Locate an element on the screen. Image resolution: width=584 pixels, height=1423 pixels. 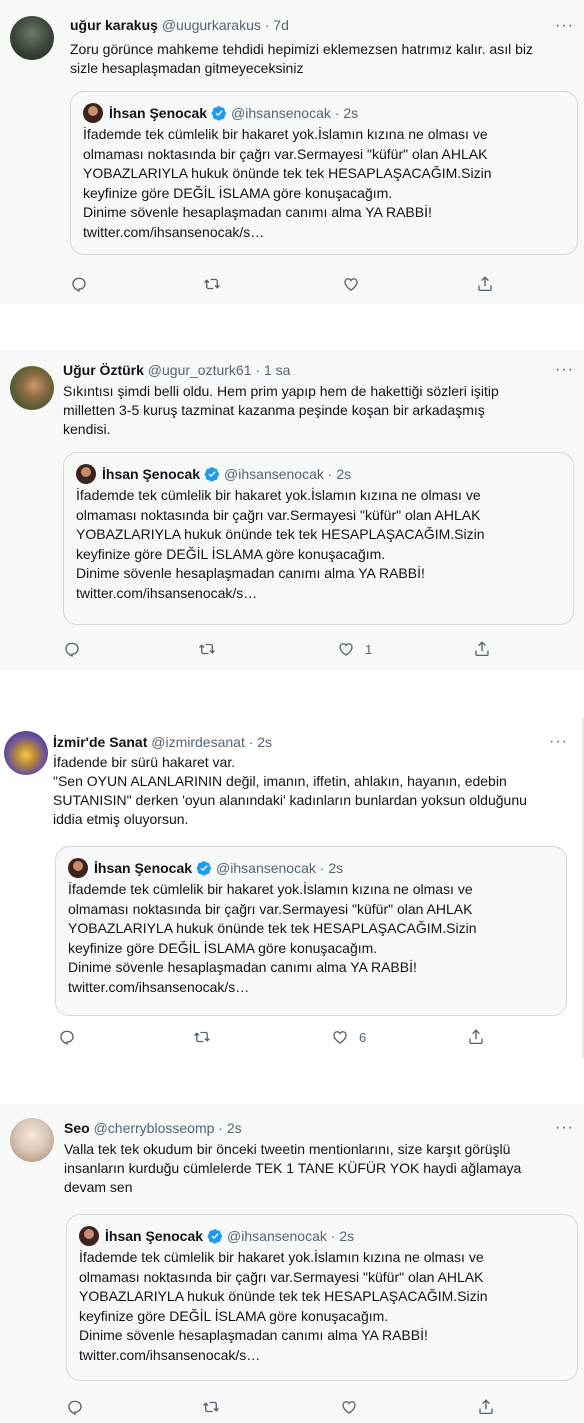
tweet-header: İzmir'de Sanat @izmirdesanat · 2s is located at coordinates (162, 742).